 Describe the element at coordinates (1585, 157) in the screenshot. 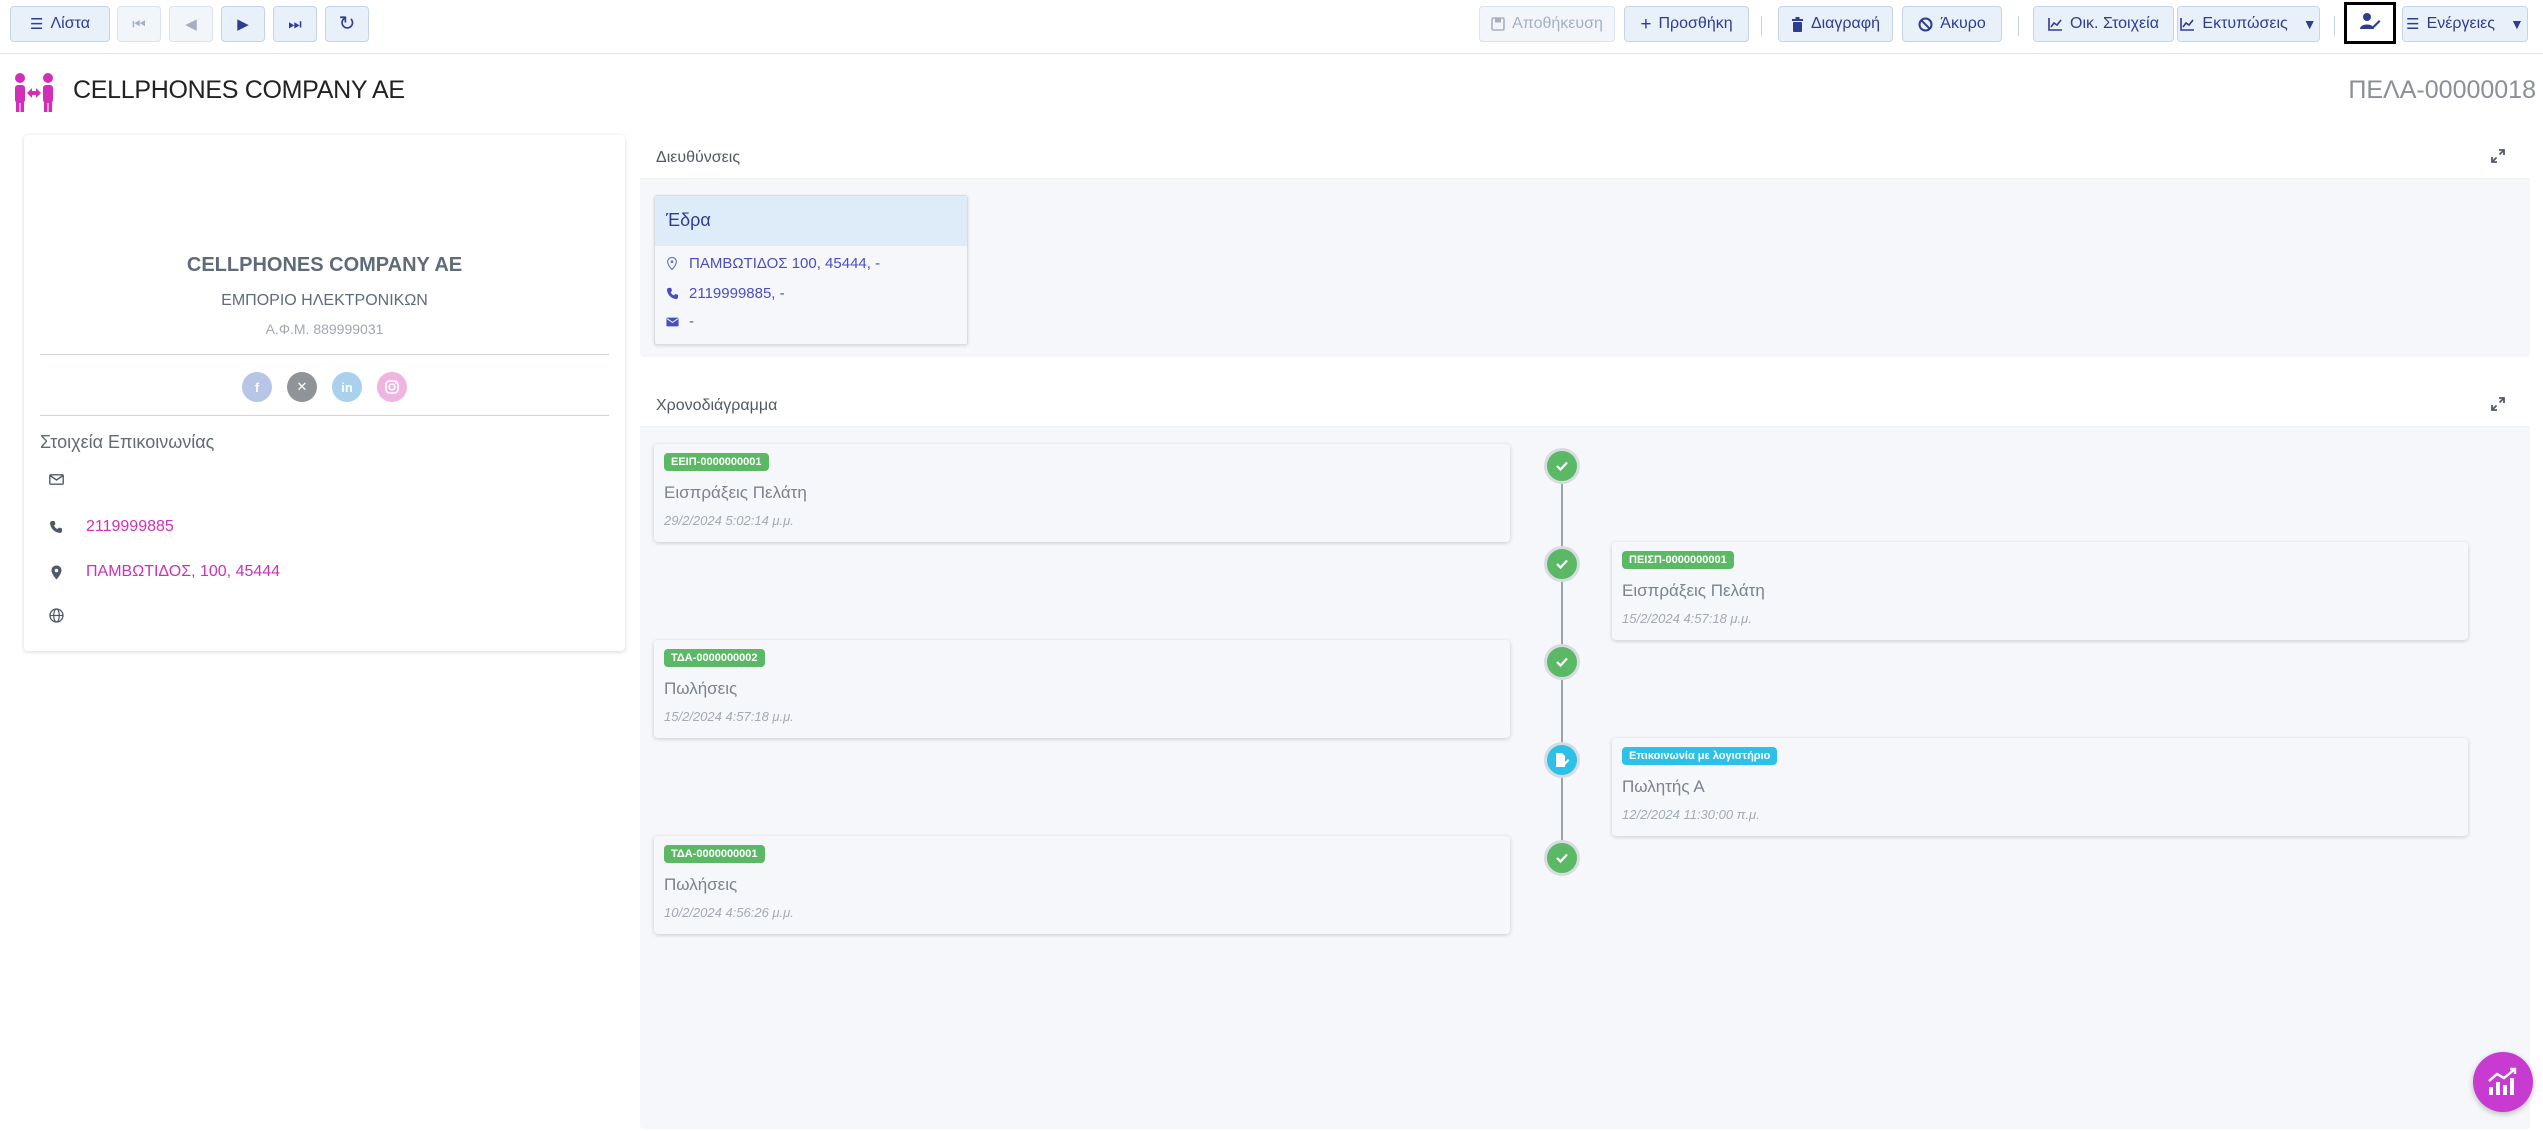

I see `addresses-panel-header: Διευθύνσεις` at that location.